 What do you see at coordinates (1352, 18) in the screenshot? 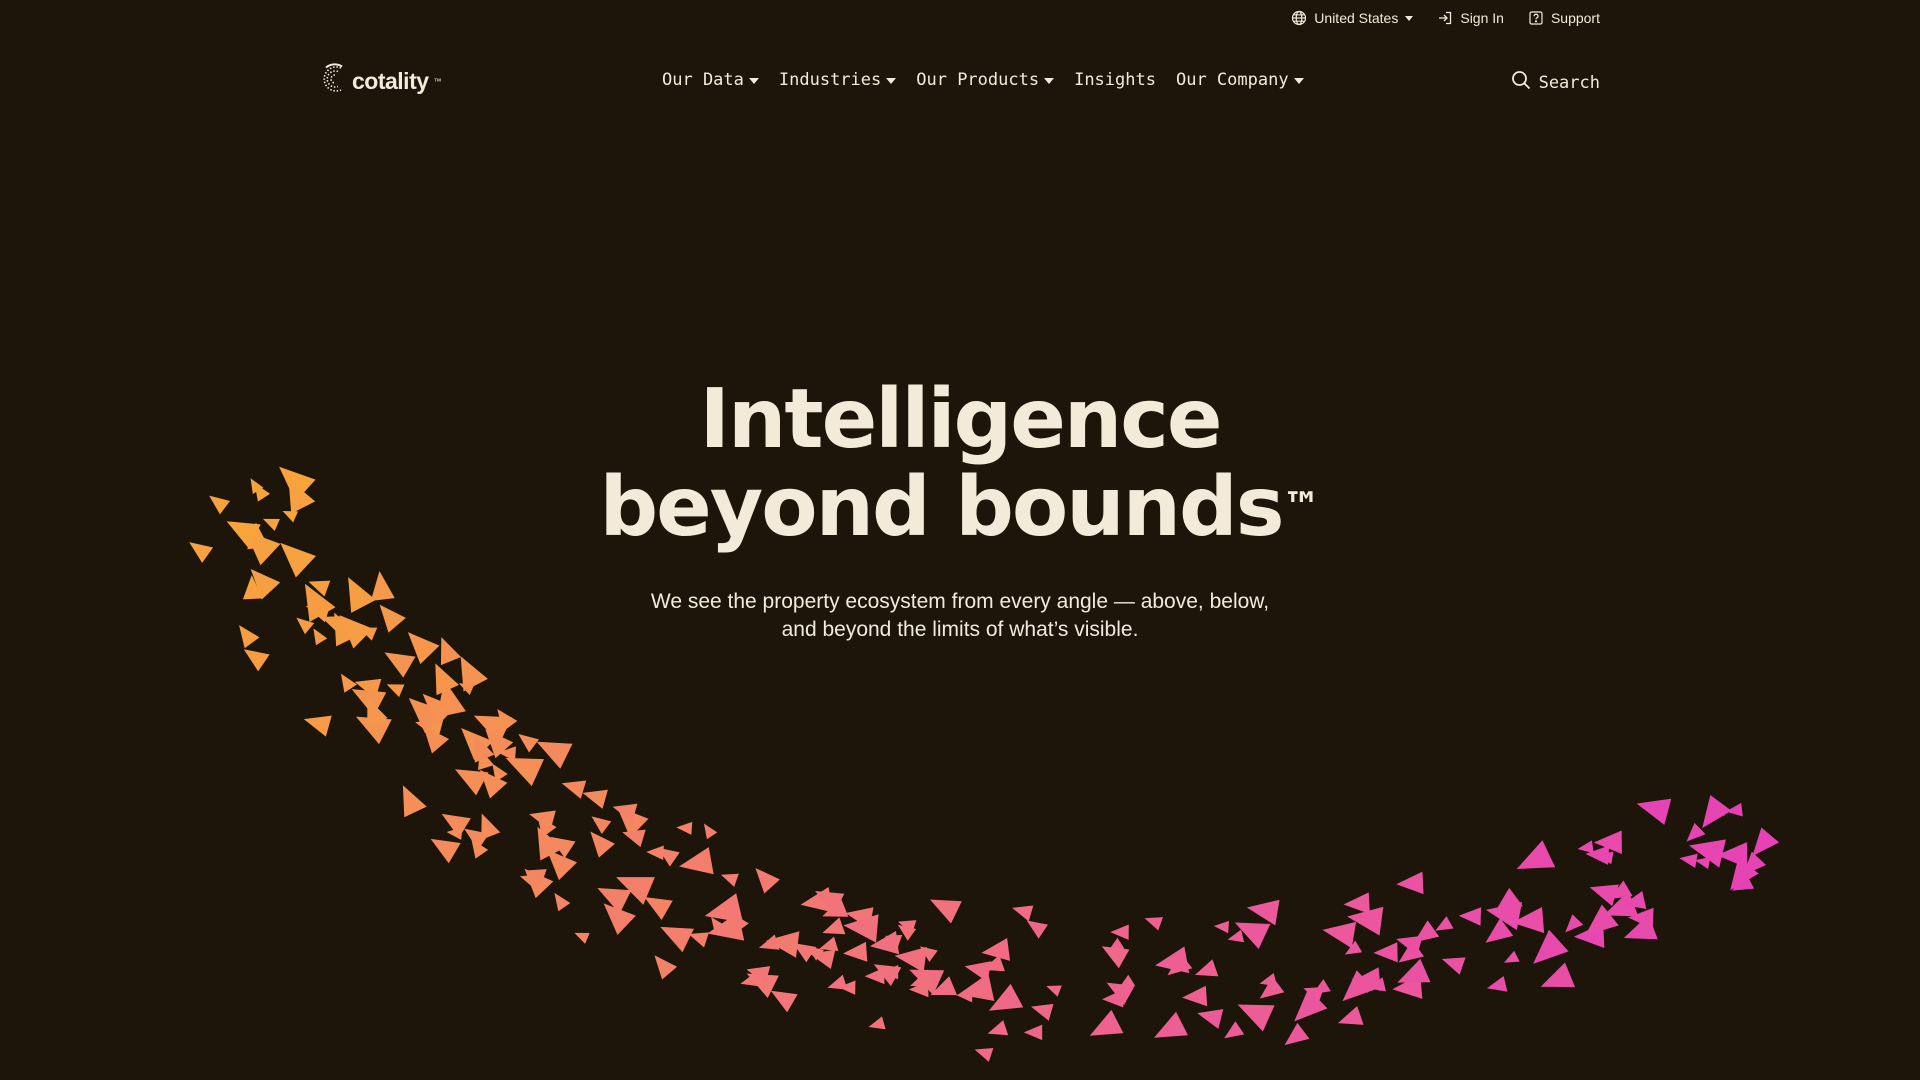
I see `region-selector: United States` at bounding box center [1352, 18].